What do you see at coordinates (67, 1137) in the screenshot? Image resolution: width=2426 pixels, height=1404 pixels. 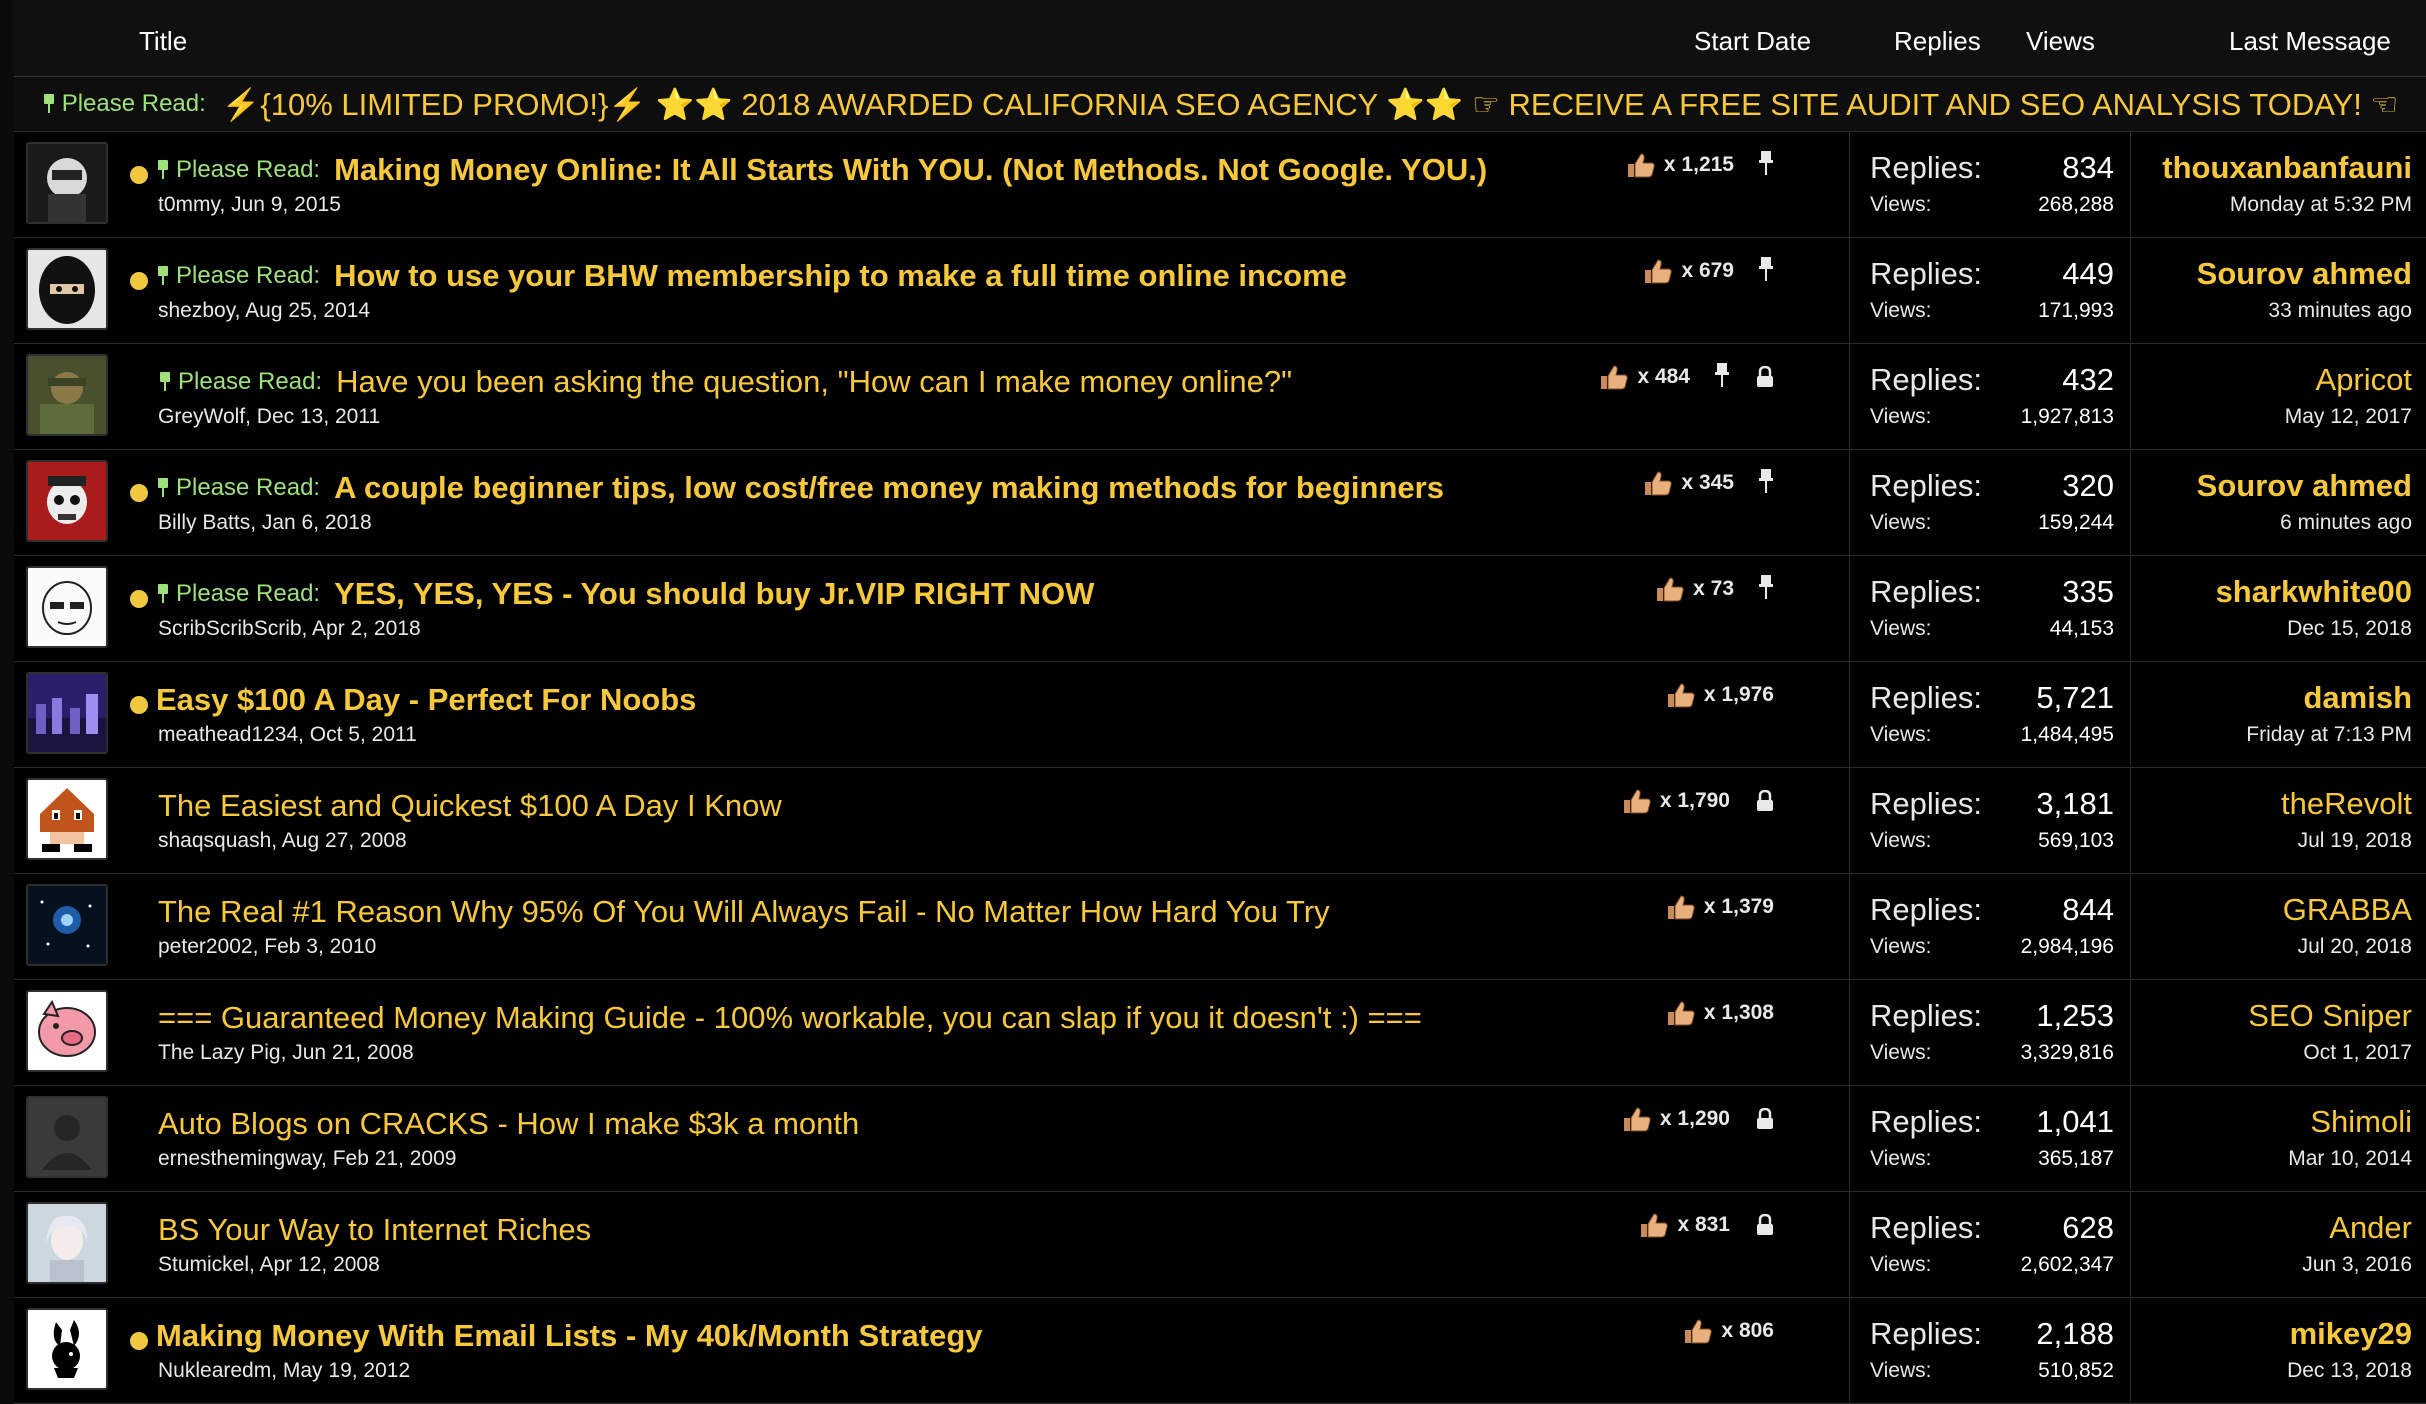 I see `avatar-default` at bounding box center [67, 1137].